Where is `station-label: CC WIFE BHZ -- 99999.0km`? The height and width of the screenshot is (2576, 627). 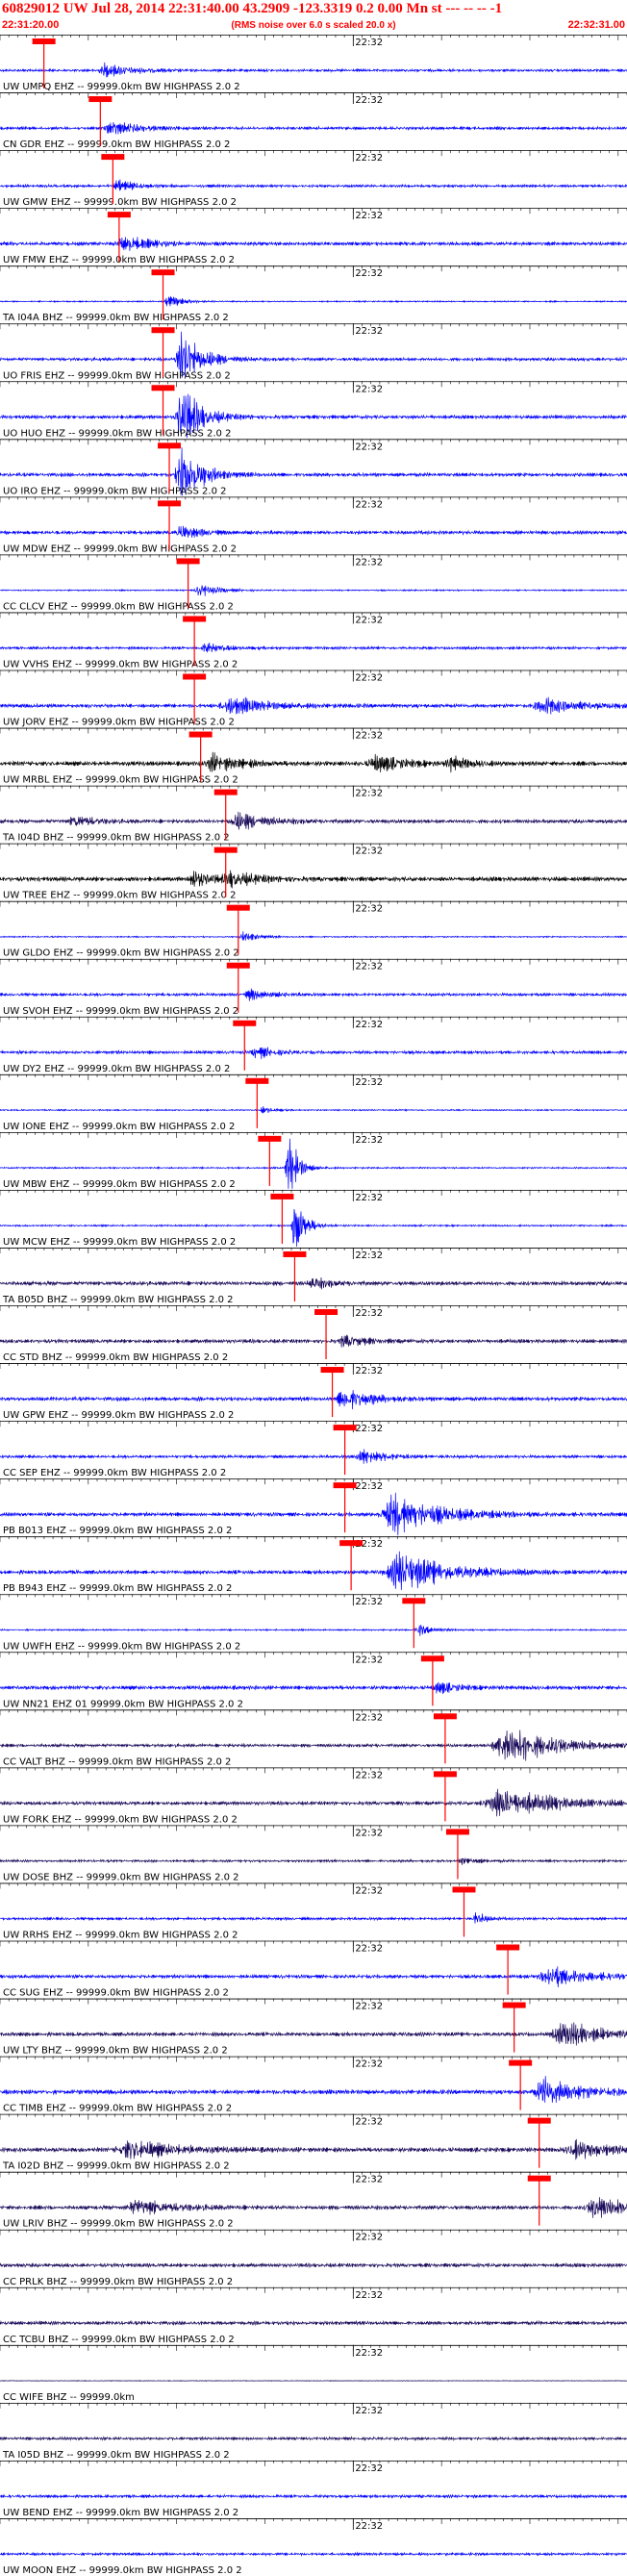
station-label: CC WIFE BHZ -- 99999.0km is located at coordinates (69, 2398).